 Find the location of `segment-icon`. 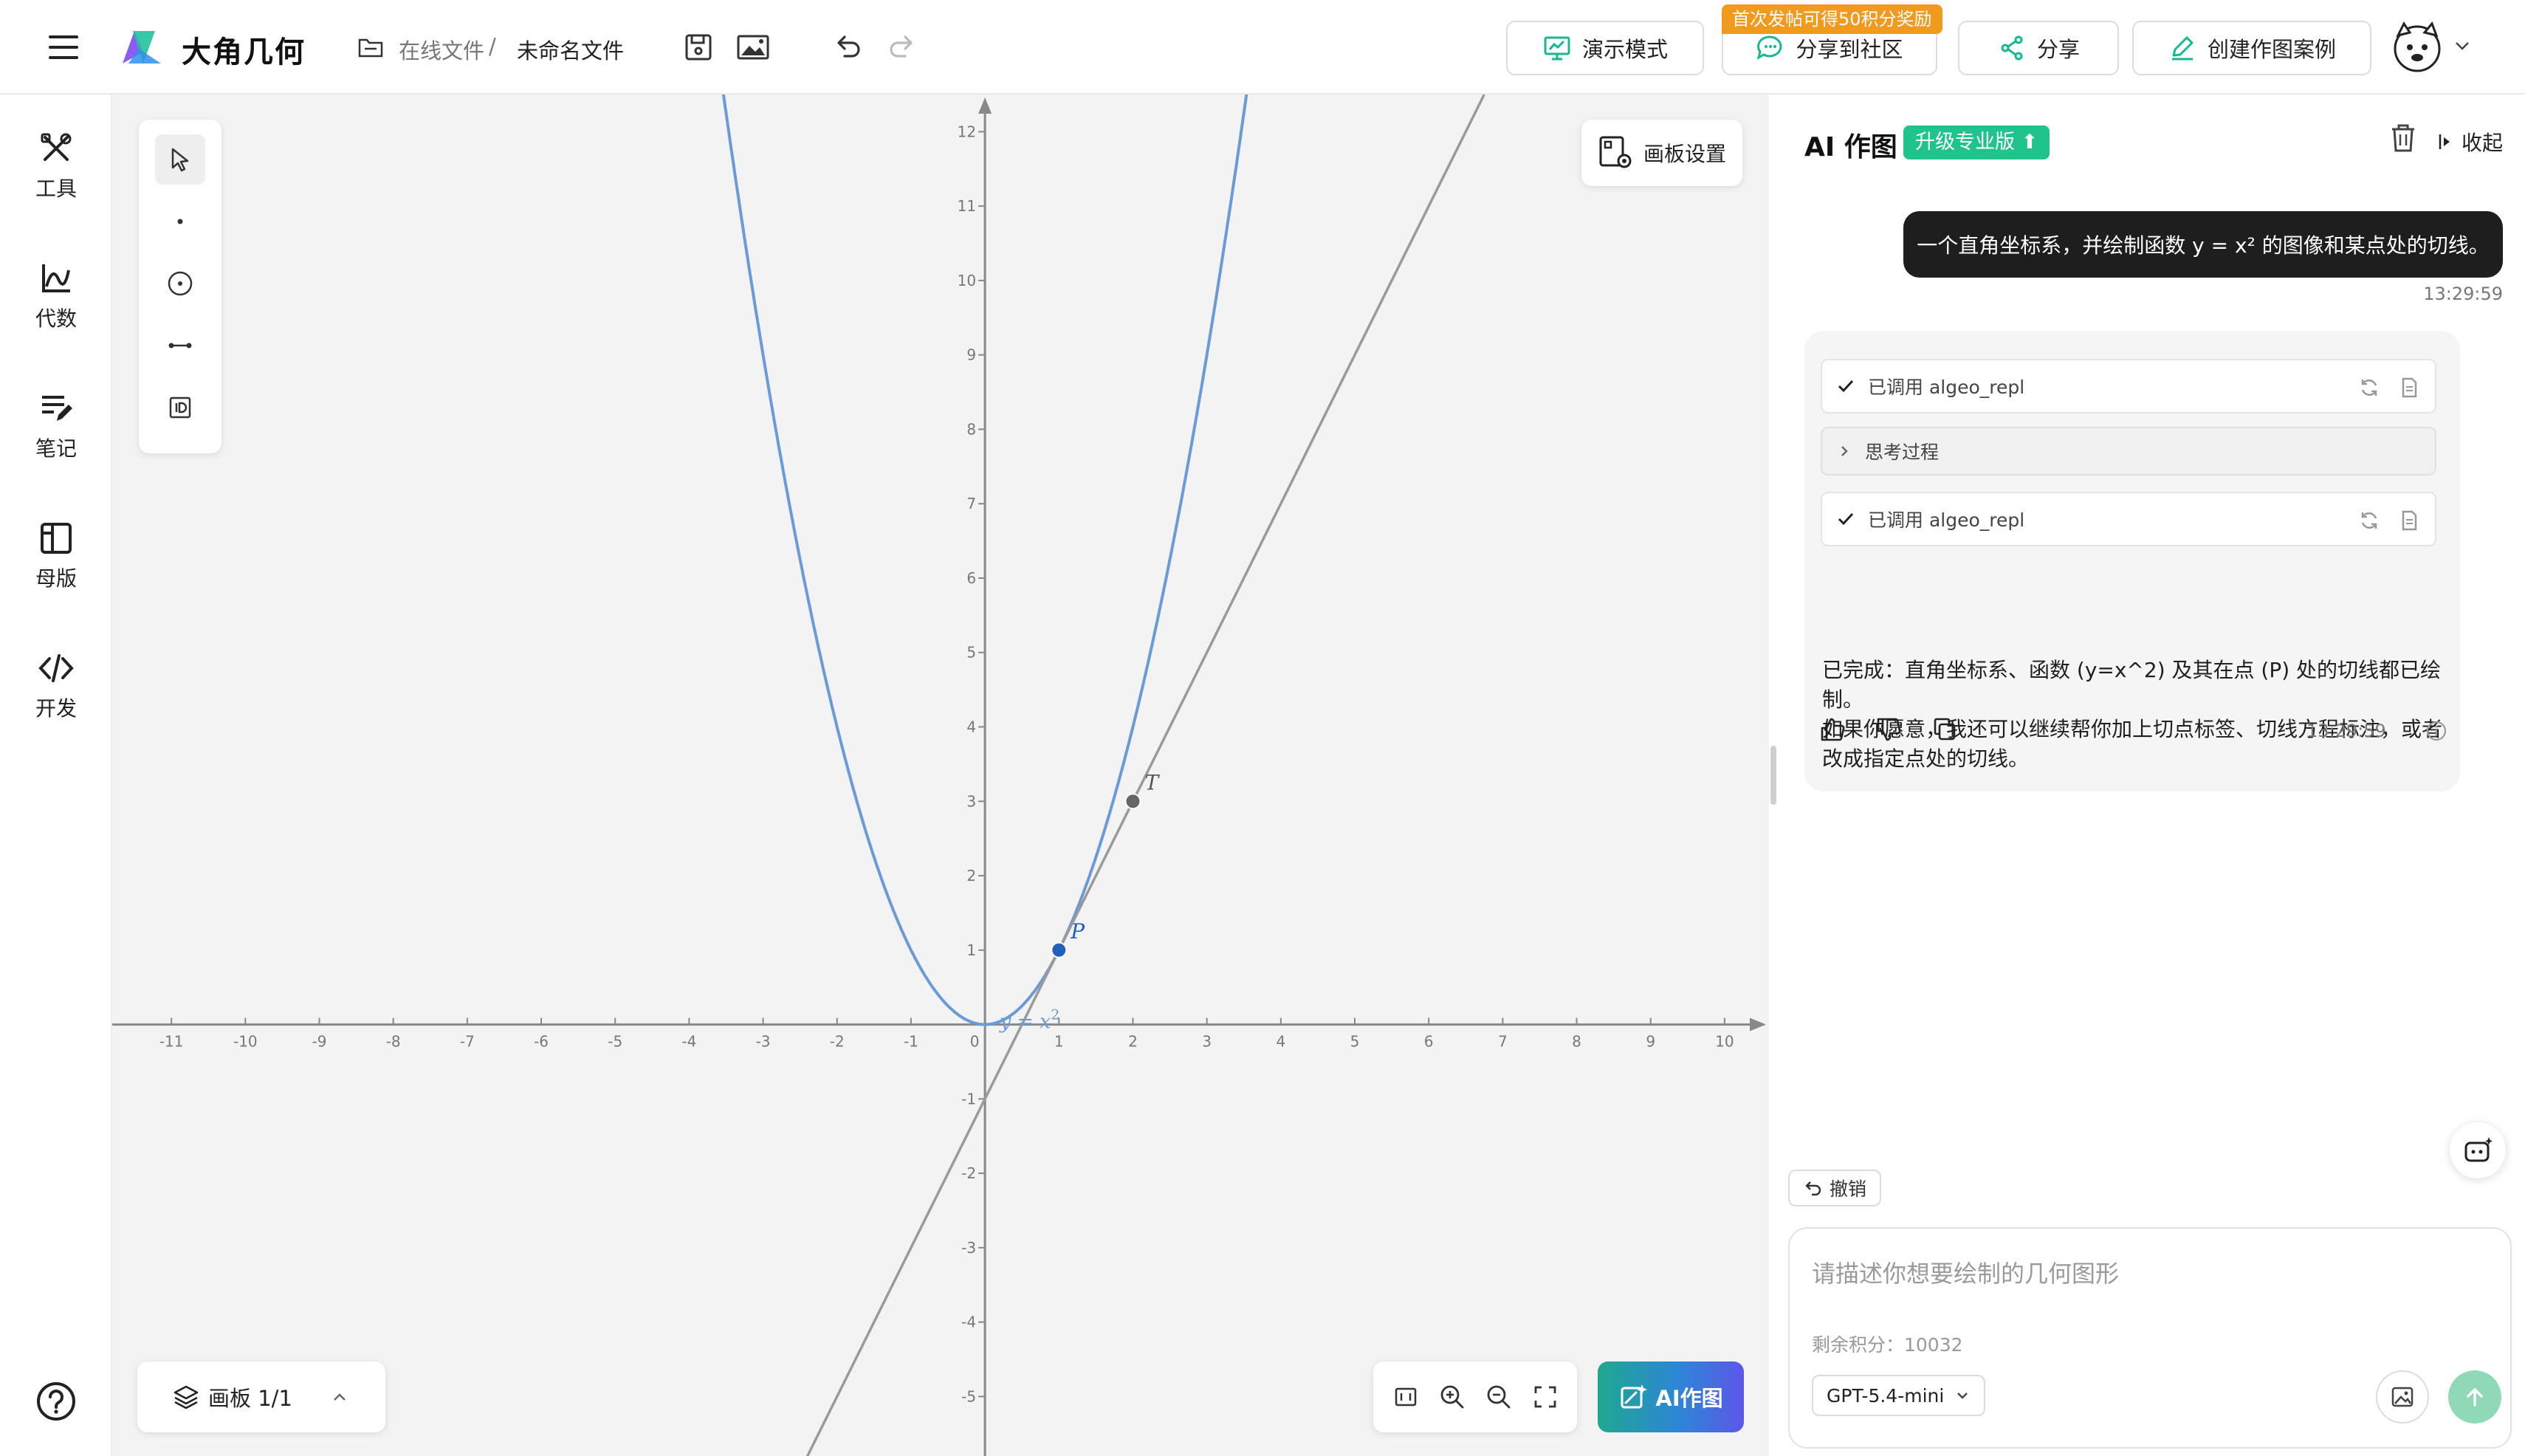

segment-icon is located at coordinates (180, 346).